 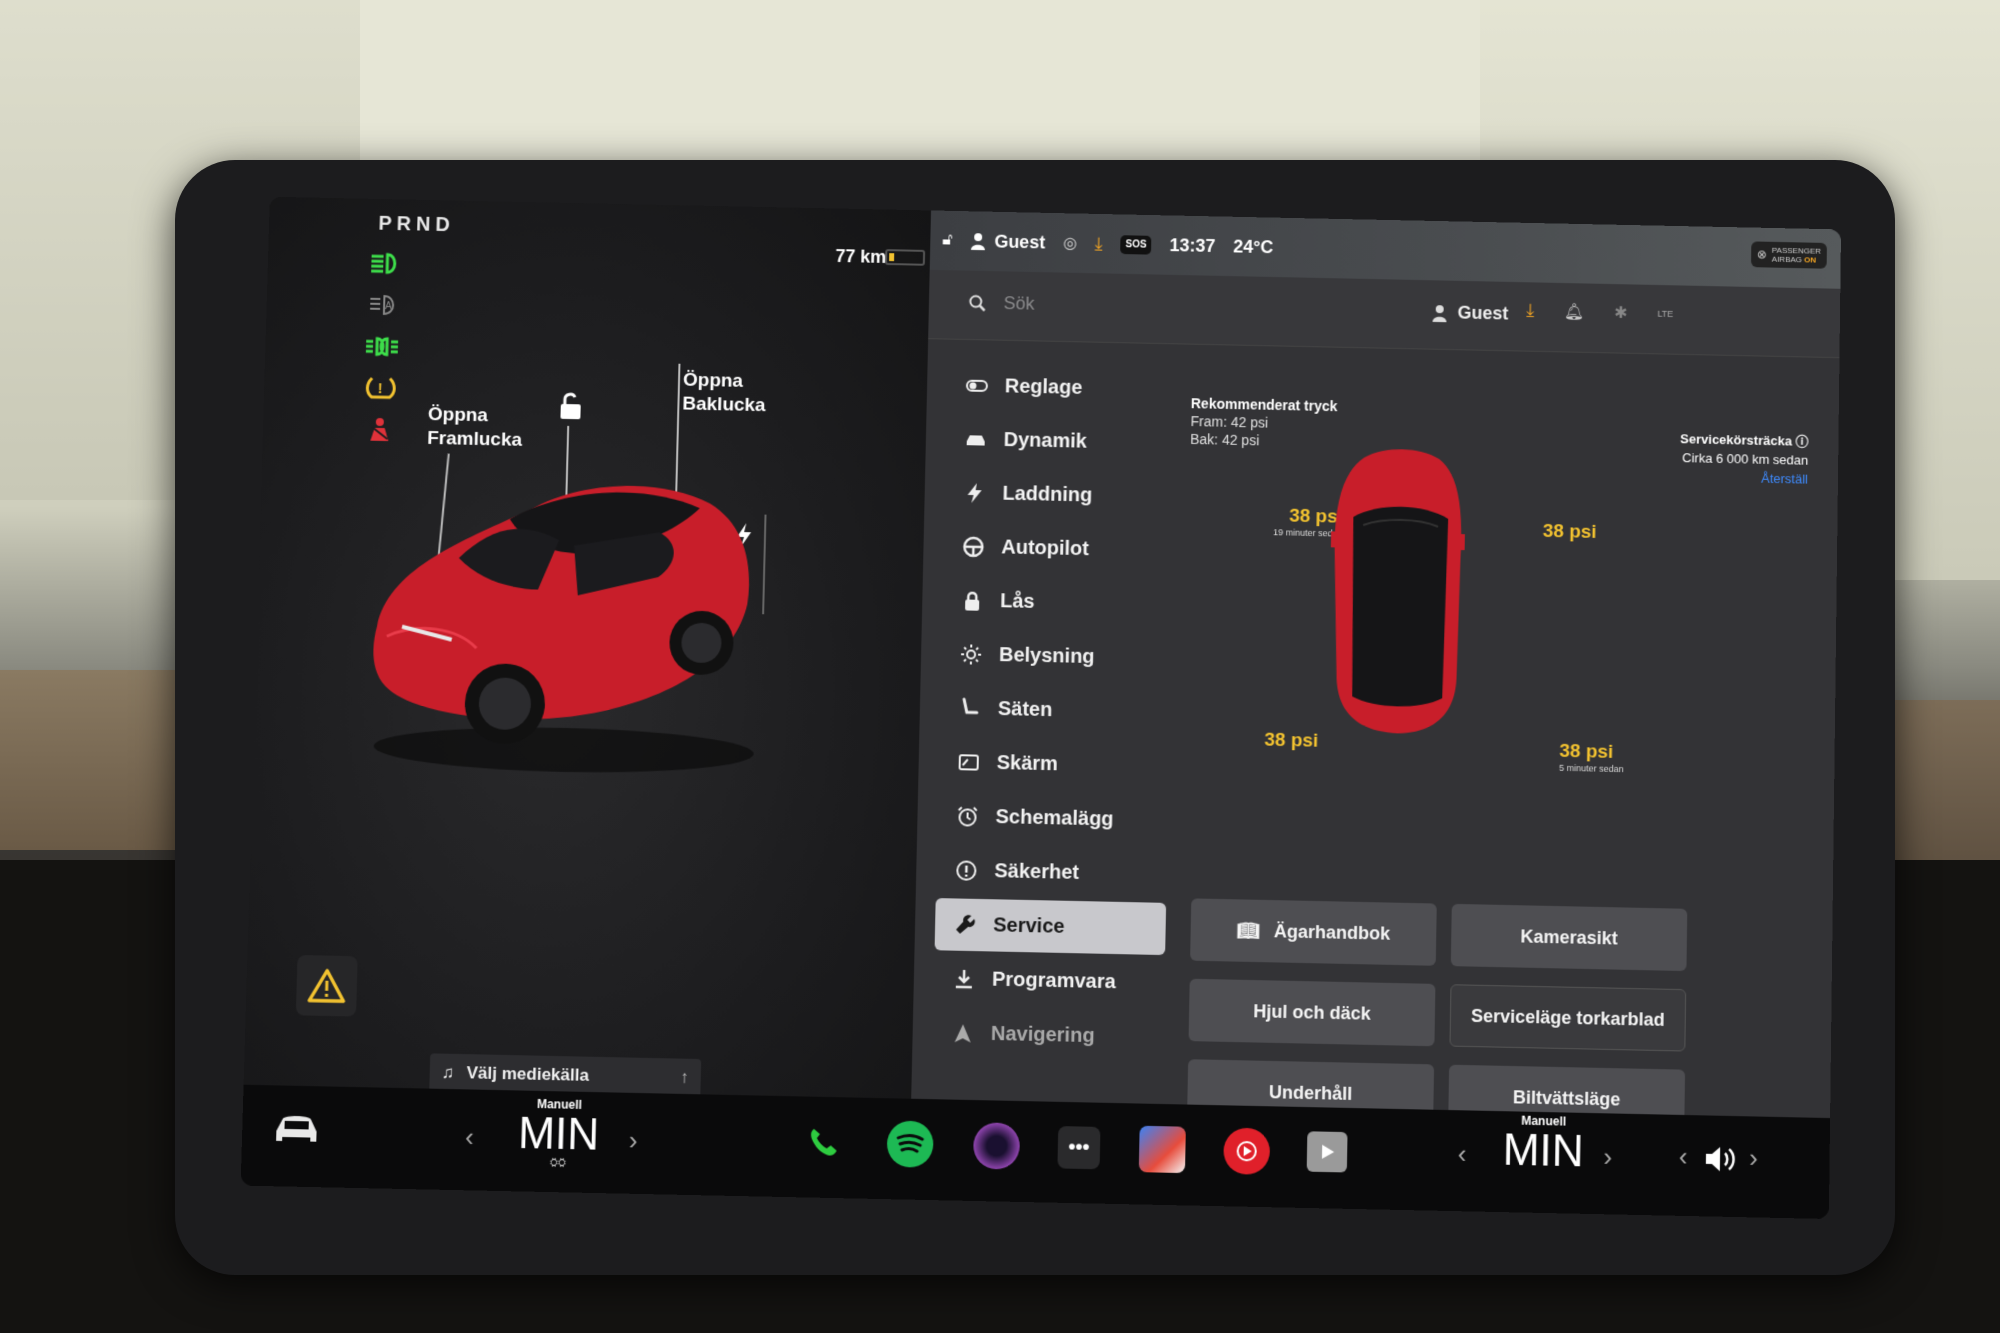 What do you see at coordinates (1312, 1013) in the screenshot?
I see `wheels-tires-button: Hjul och däck` at bounding box center [1312, 1013].